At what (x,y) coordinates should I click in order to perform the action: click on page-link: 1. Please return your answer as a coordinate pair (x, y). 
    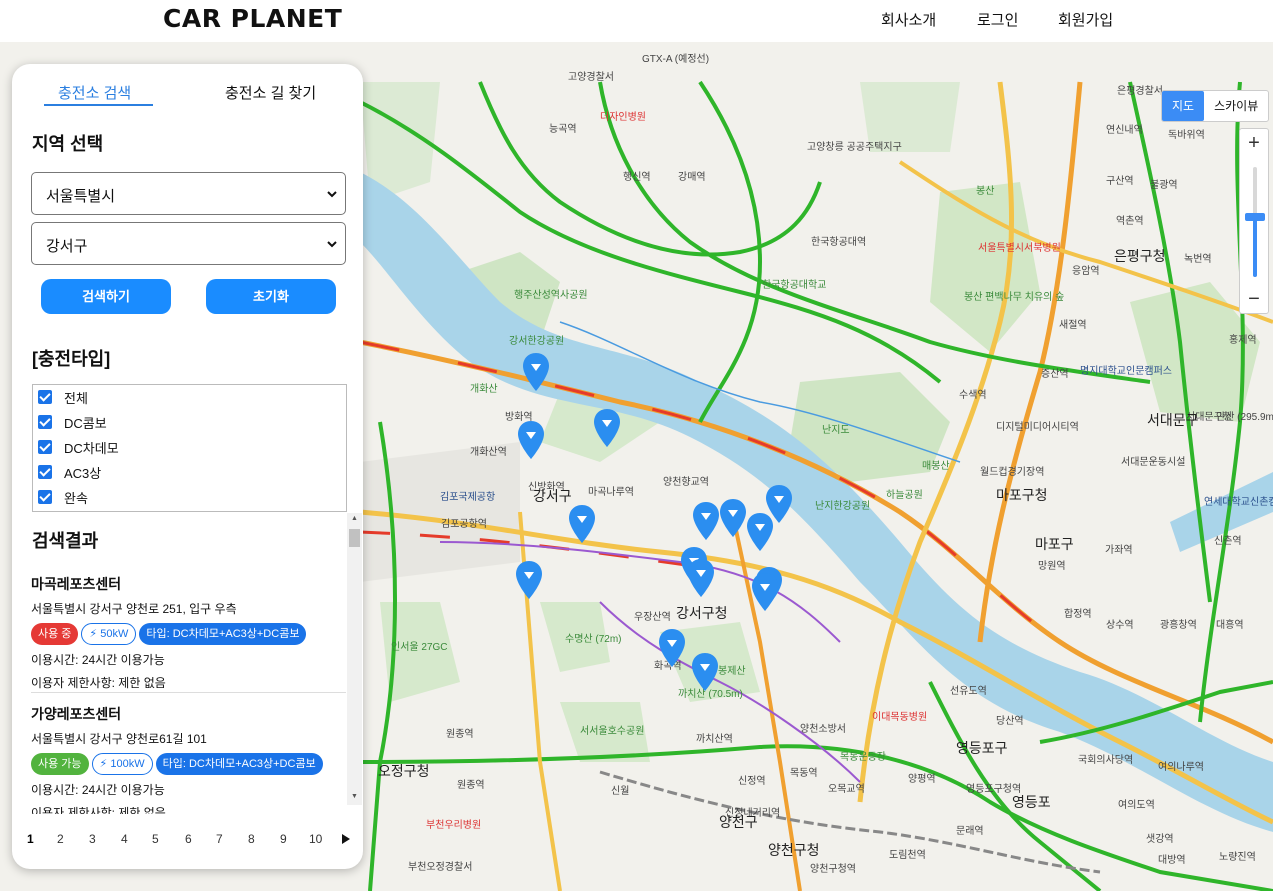
    Looking at the image, I should click on (30, 839).